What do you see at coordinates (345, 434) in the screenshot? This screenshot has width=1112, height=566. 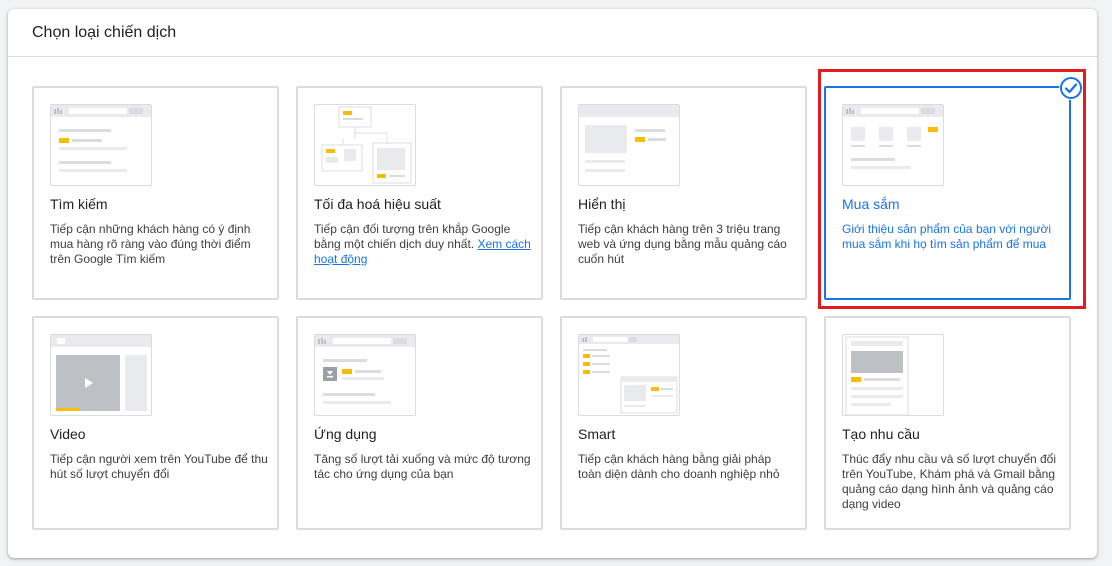 I see `card-title: Ứng dụng` at bounding box center [345, 434].